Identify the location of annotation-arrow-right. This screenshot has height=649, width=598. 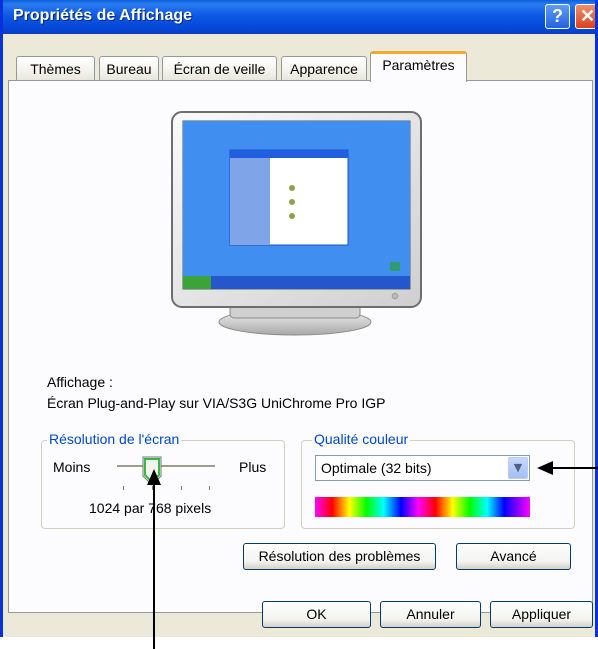
(567, 468).